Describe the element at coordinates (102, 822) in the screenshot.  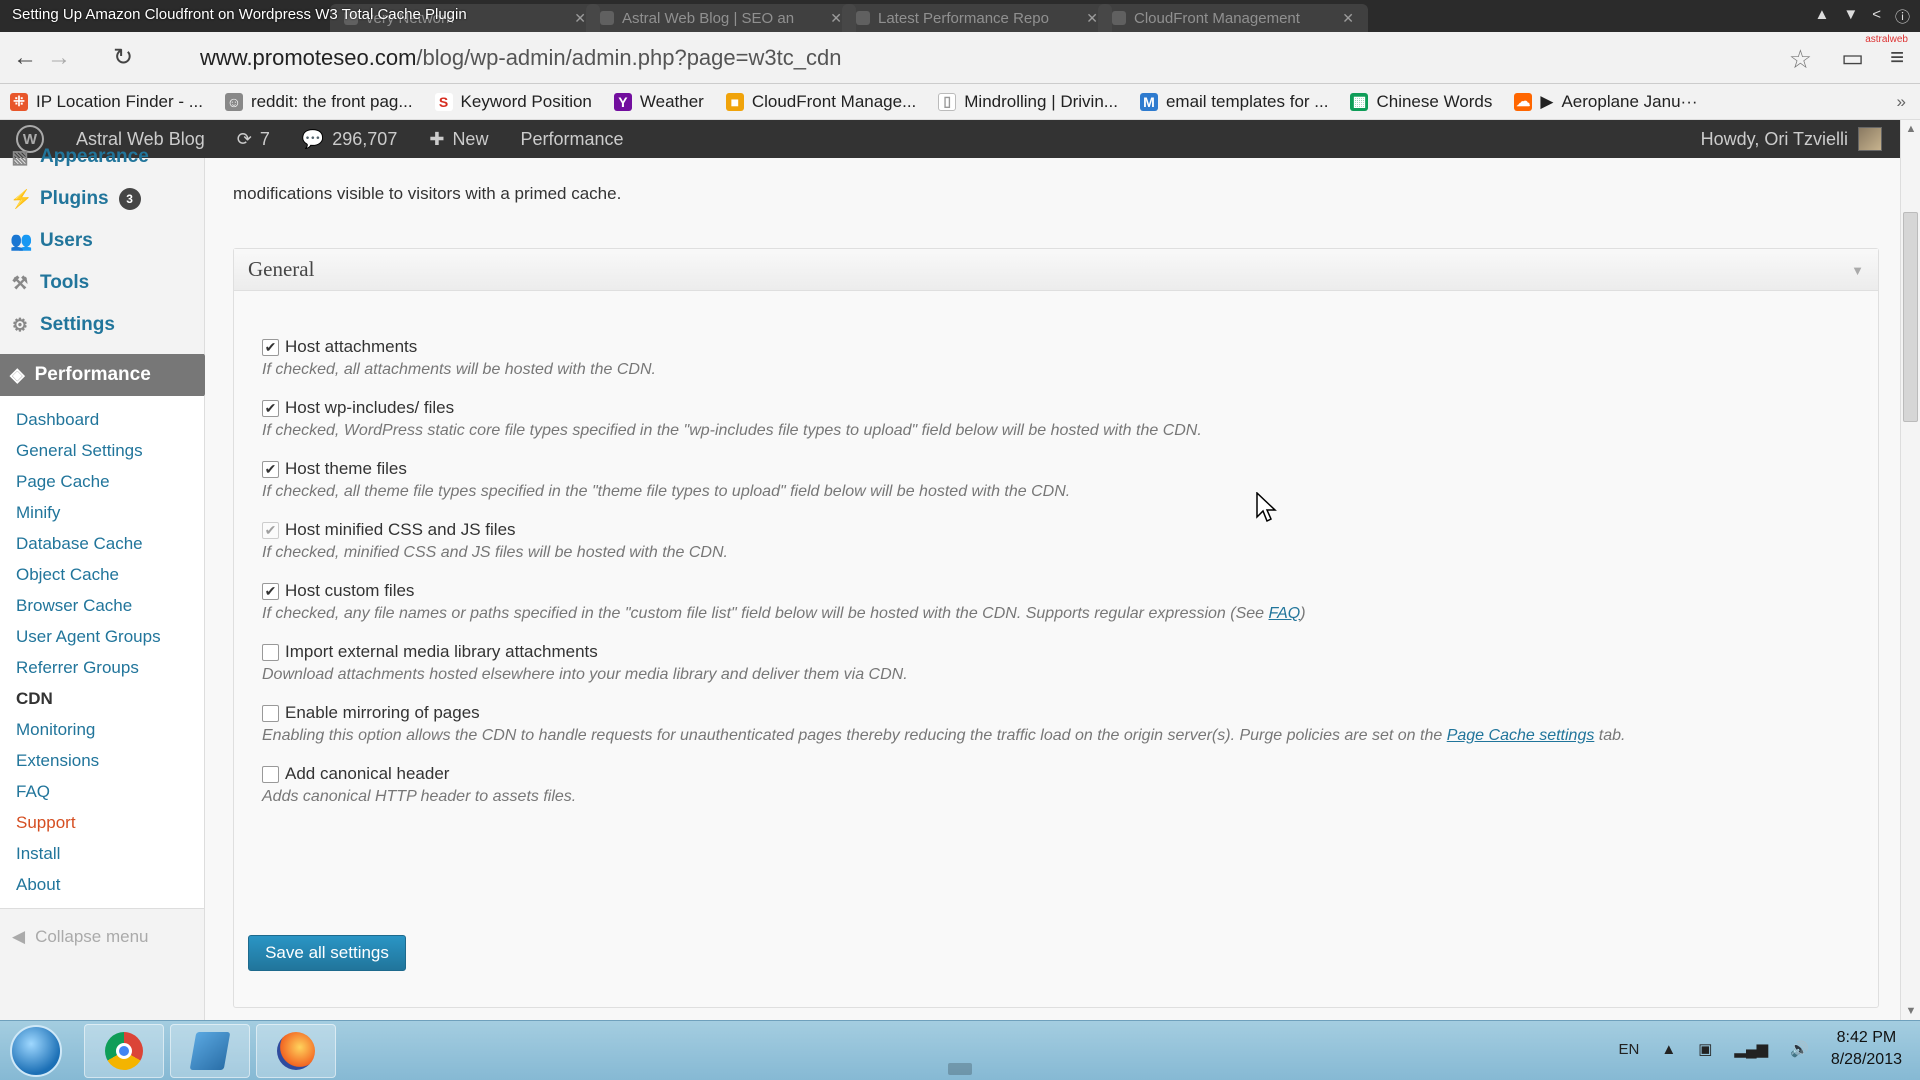
I see `submenu-support: Support` at that location.